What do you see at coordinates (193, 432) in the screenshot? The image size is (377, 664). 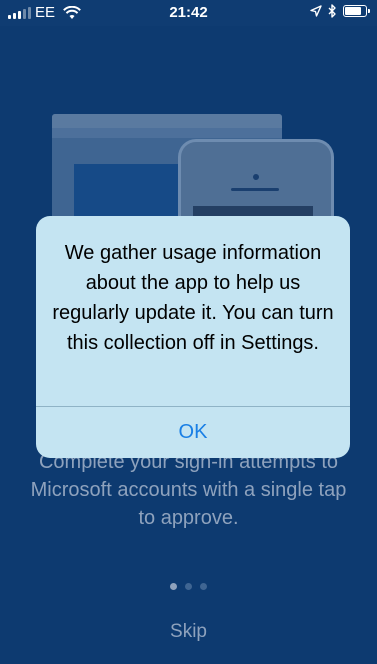 I see `ok-button: OK` at bounding box center [193, 432].